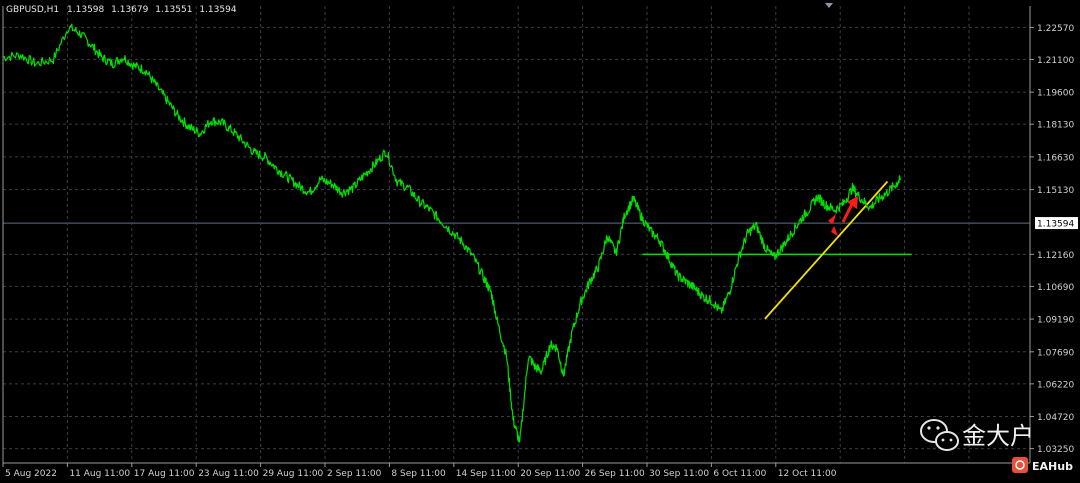  Describe the element at coordinates (1055, 126) in the screenshot. I see `y-tick-label: 1.18130` at that location.